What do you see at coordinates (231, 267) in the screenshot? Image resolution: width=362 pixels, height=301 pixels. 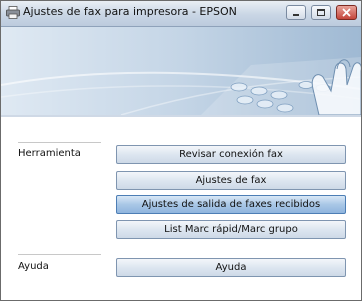 I see `ayuda-button: Ayuda` at bounding box center [231, 267].